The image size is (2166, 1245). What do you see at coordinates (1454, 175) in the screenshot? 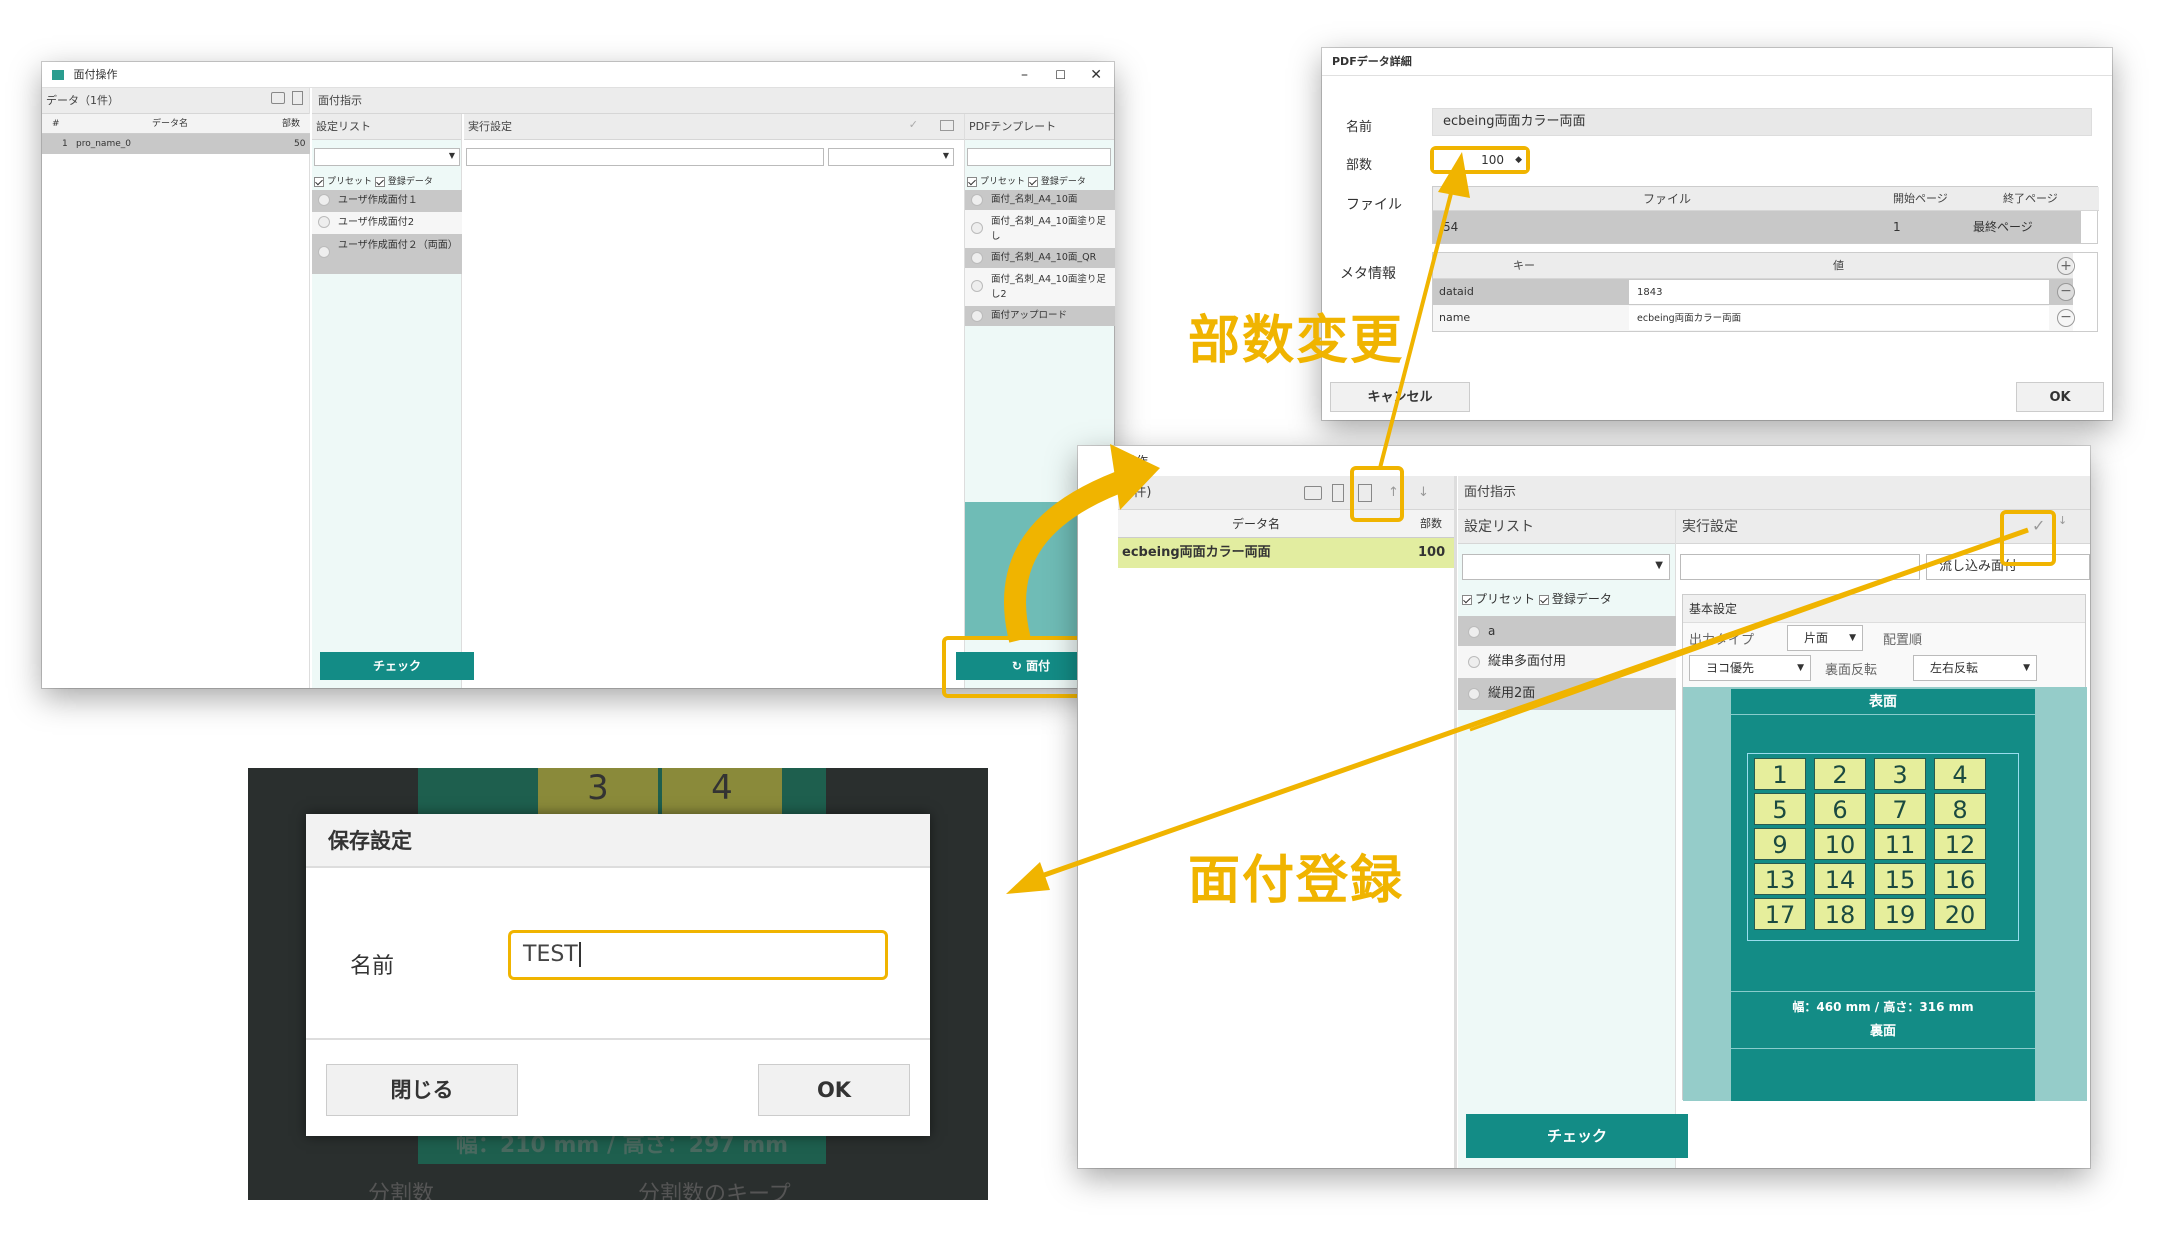
I see `copies-arrow-head` at bounding box center [1454, 175].